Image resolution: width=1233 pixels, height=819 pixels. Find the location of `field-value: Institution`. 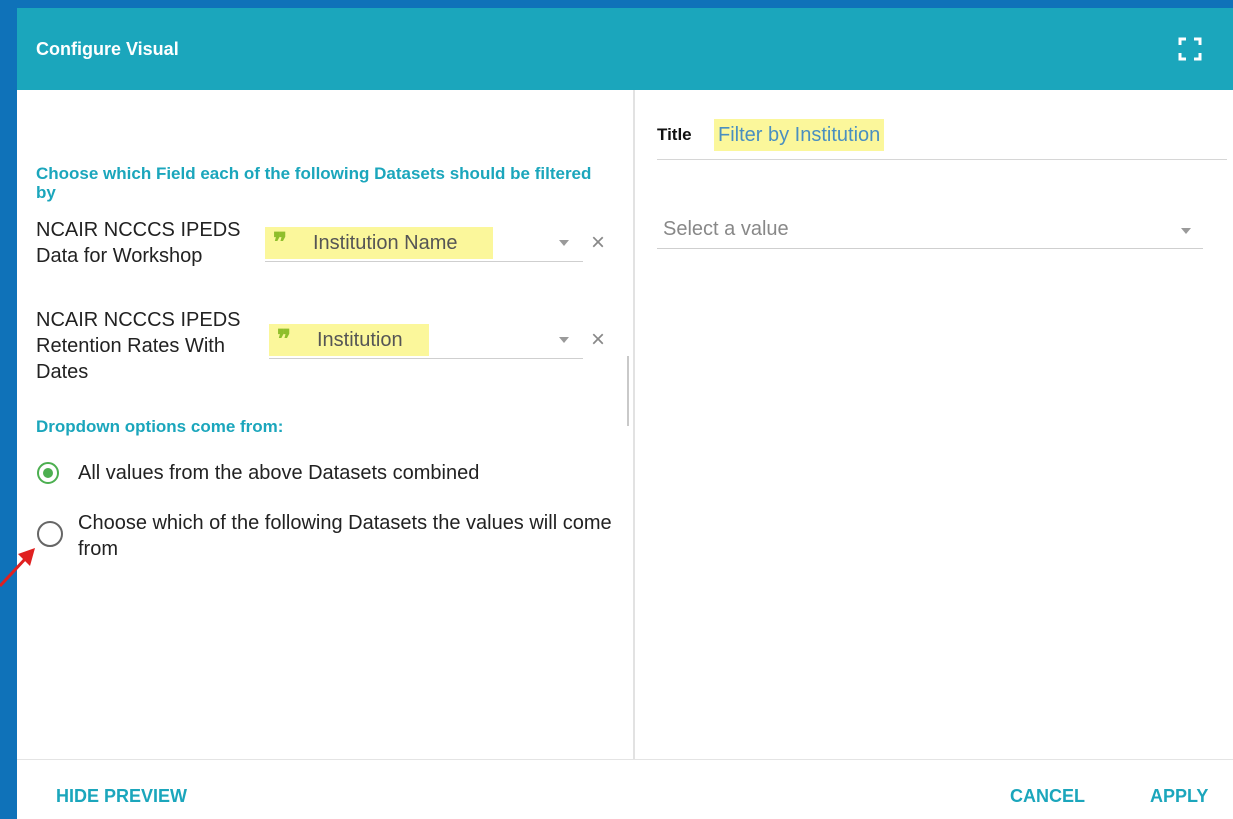

field-value: Institution is located at coordinates (360, 339).